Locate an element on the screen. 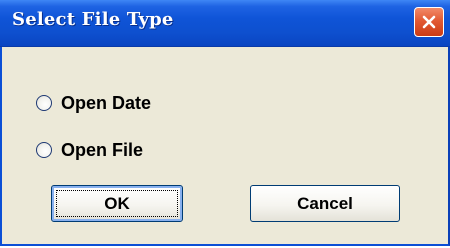  option-open-date: Open Date is located at coordinates (93, 103).